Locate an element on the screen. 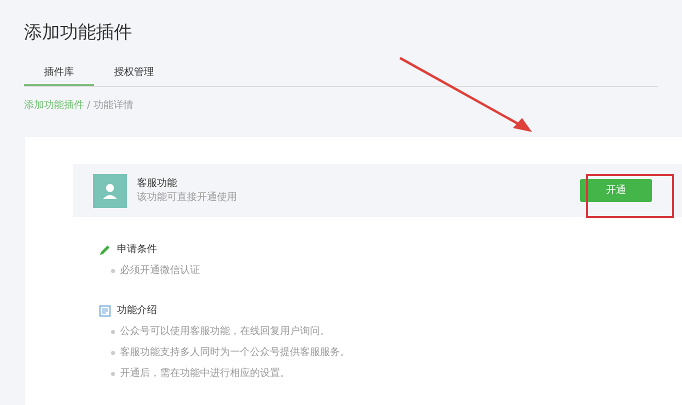  section-item: 公众号可以使用客服功能，在线回复用户询问。 is located at coordinates (225, 332).